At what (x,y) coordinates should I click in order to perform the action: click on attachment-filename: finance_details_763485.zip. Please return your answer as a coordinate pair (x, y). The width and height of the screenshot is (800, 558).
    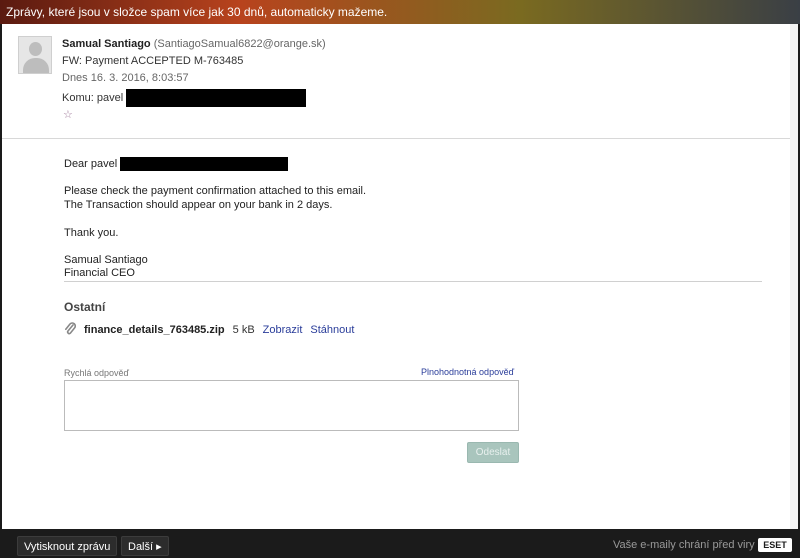
    Looking at the image, I should click on (154, 330).